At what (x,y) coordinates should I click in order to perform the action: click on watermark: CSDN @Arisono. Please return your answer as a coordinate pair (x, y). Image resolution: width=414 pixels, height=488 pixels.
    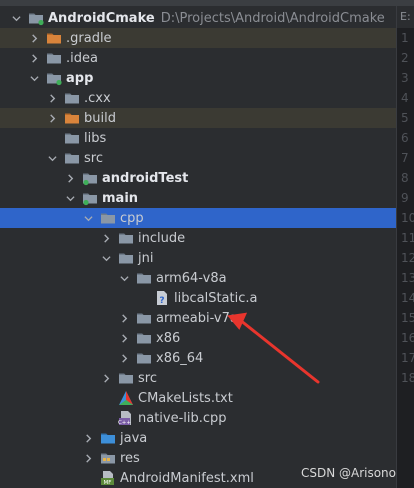
    Looking at the image, I should click on (348, 473).